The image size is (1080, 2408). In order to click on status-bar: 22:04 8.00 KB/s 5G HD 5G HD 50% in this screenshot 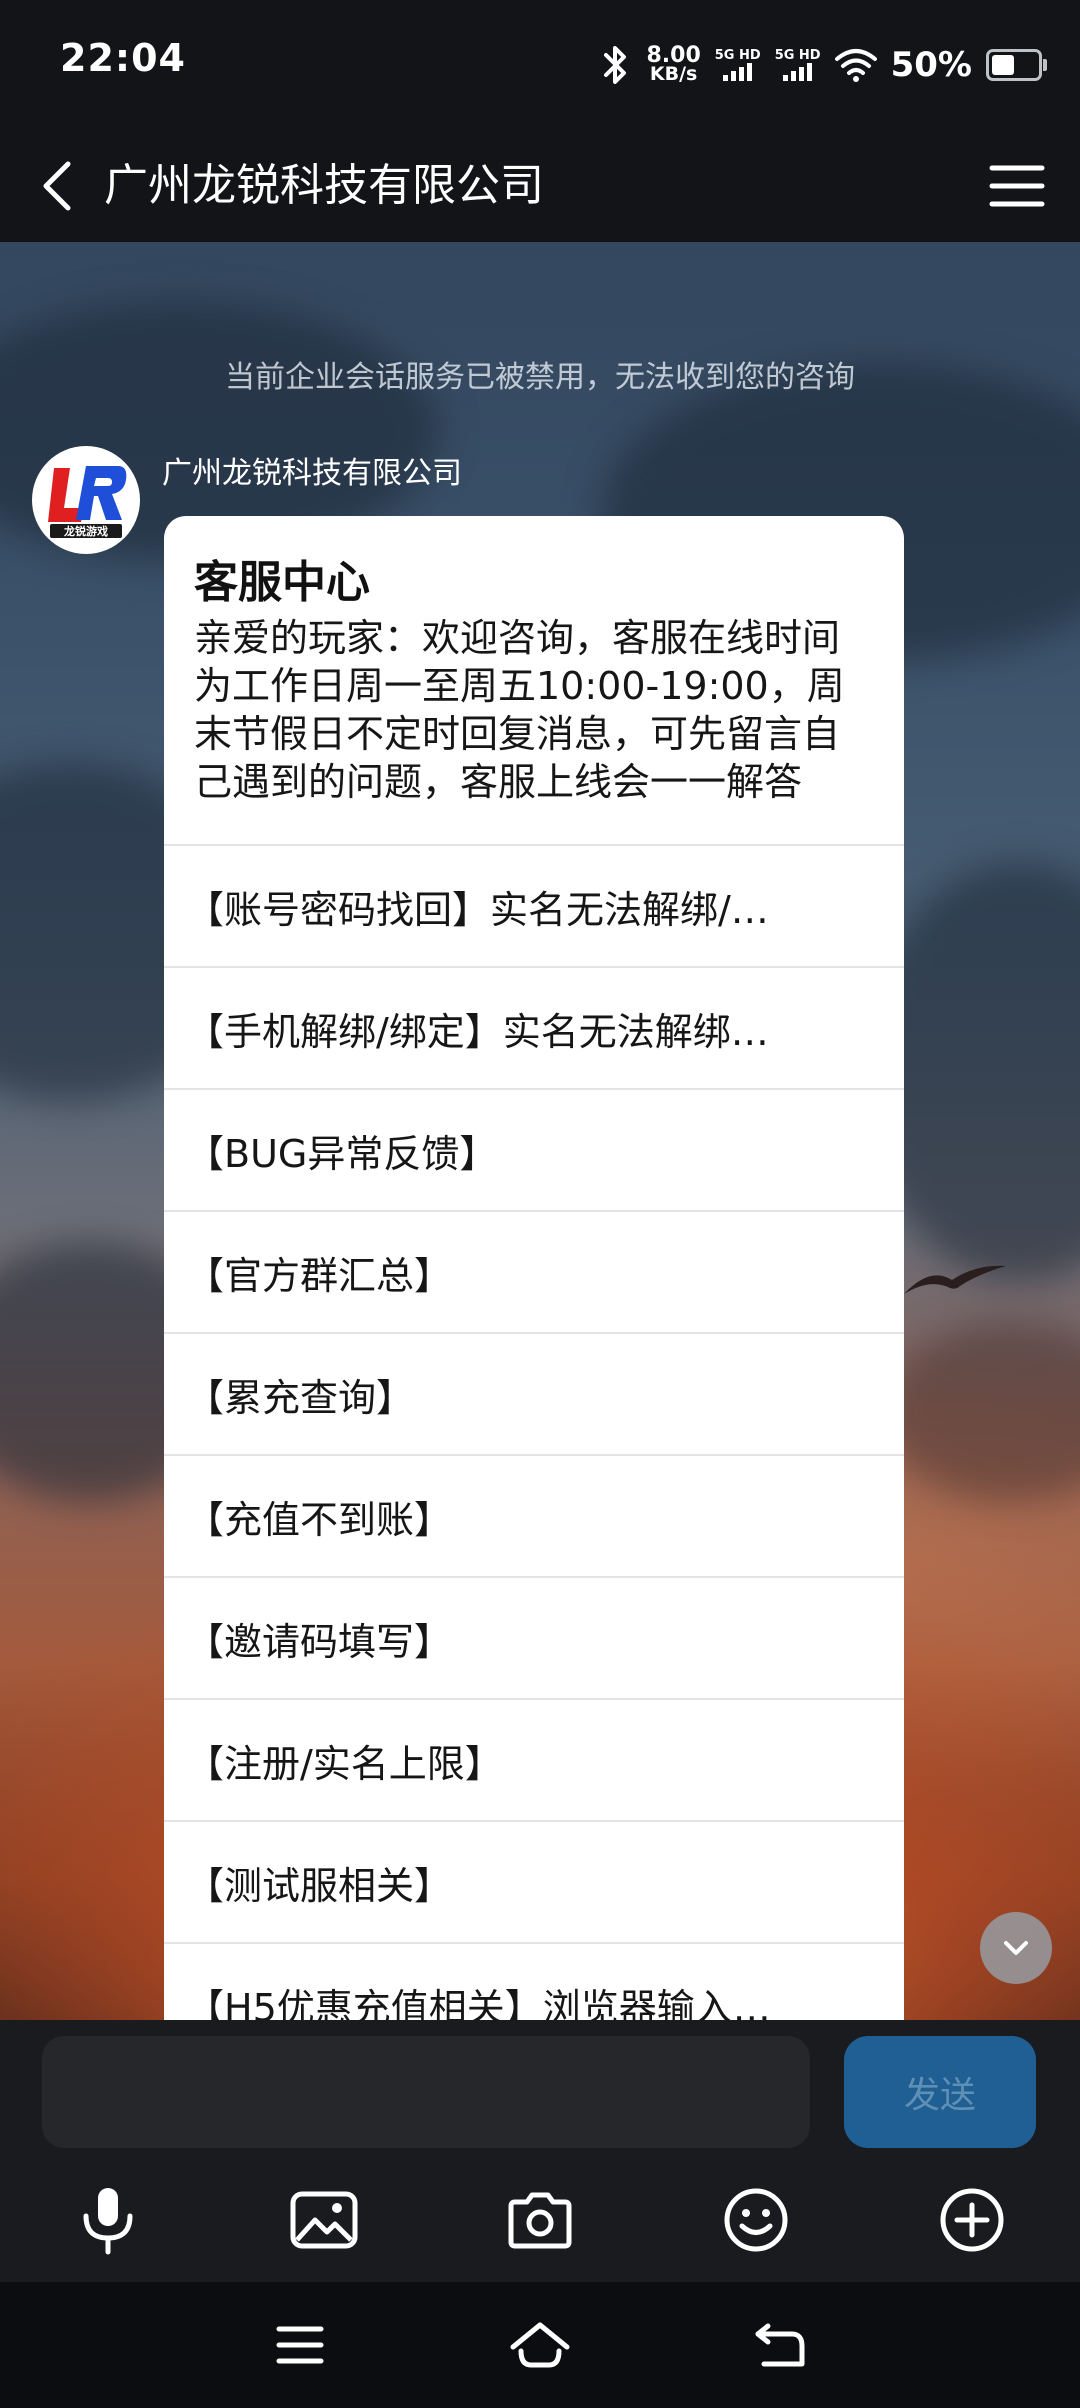, I will do `click(540, 65)`.